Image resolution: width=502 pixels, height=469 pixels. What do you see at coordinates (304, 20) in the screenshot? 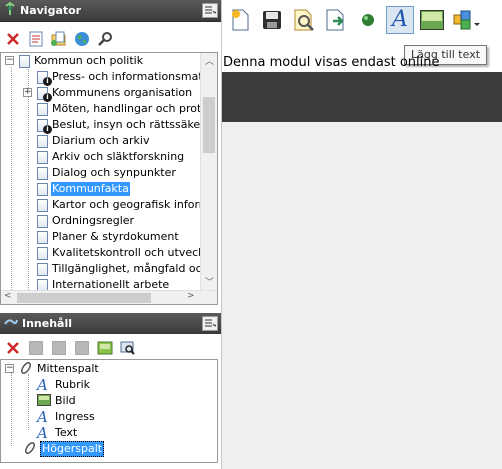
I see `preview-button` at bounding box center [304, 20].